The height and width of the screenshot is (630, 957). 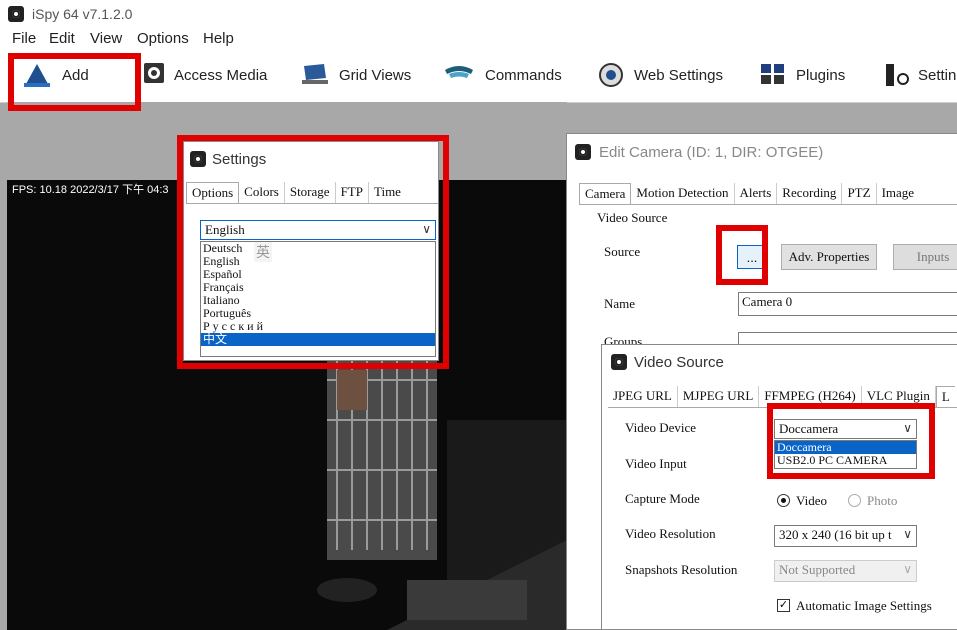 I want to click on auto-image-settings-label: Automatic Image Settings, so click(x=864, y=605).